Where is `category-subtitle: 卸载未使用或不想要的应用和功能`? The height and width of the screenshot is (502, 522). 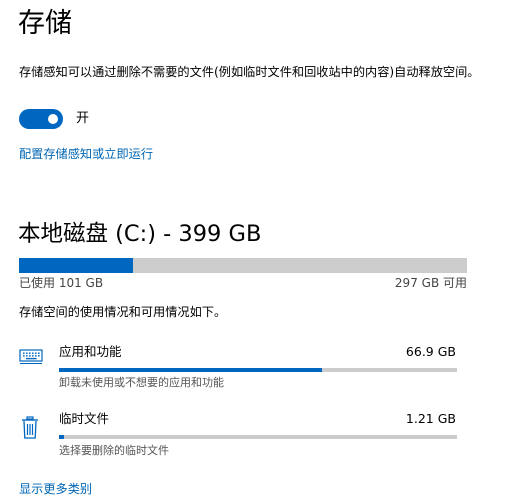
category-subtitle: 卸载未使用或不想要的应用和功能 is located at coordinates (141, 382).